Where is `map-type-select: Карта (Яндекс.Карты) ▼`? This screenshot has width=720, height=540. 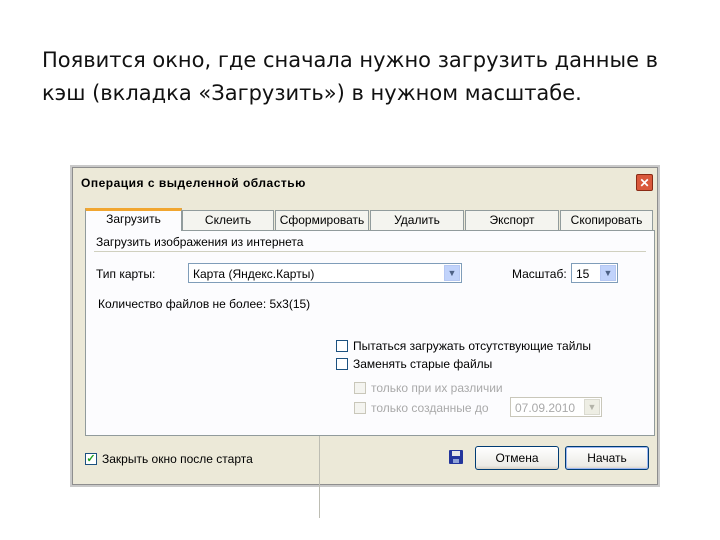
map-type-select: Карта (Яндекс.Карты) ▼ is located at coordinates (325, 273).